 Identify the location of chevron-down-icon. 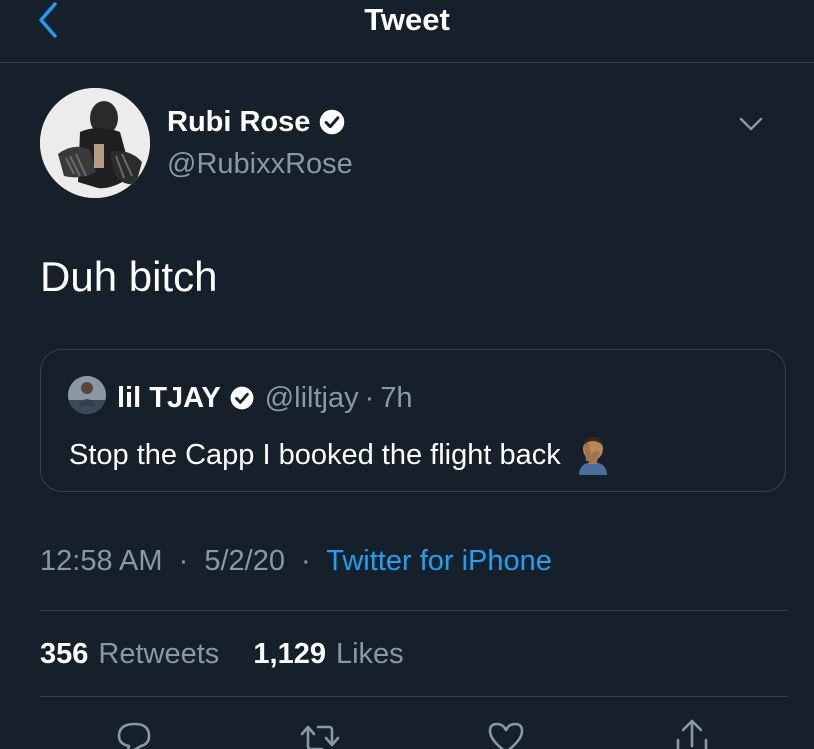
(751, 124).